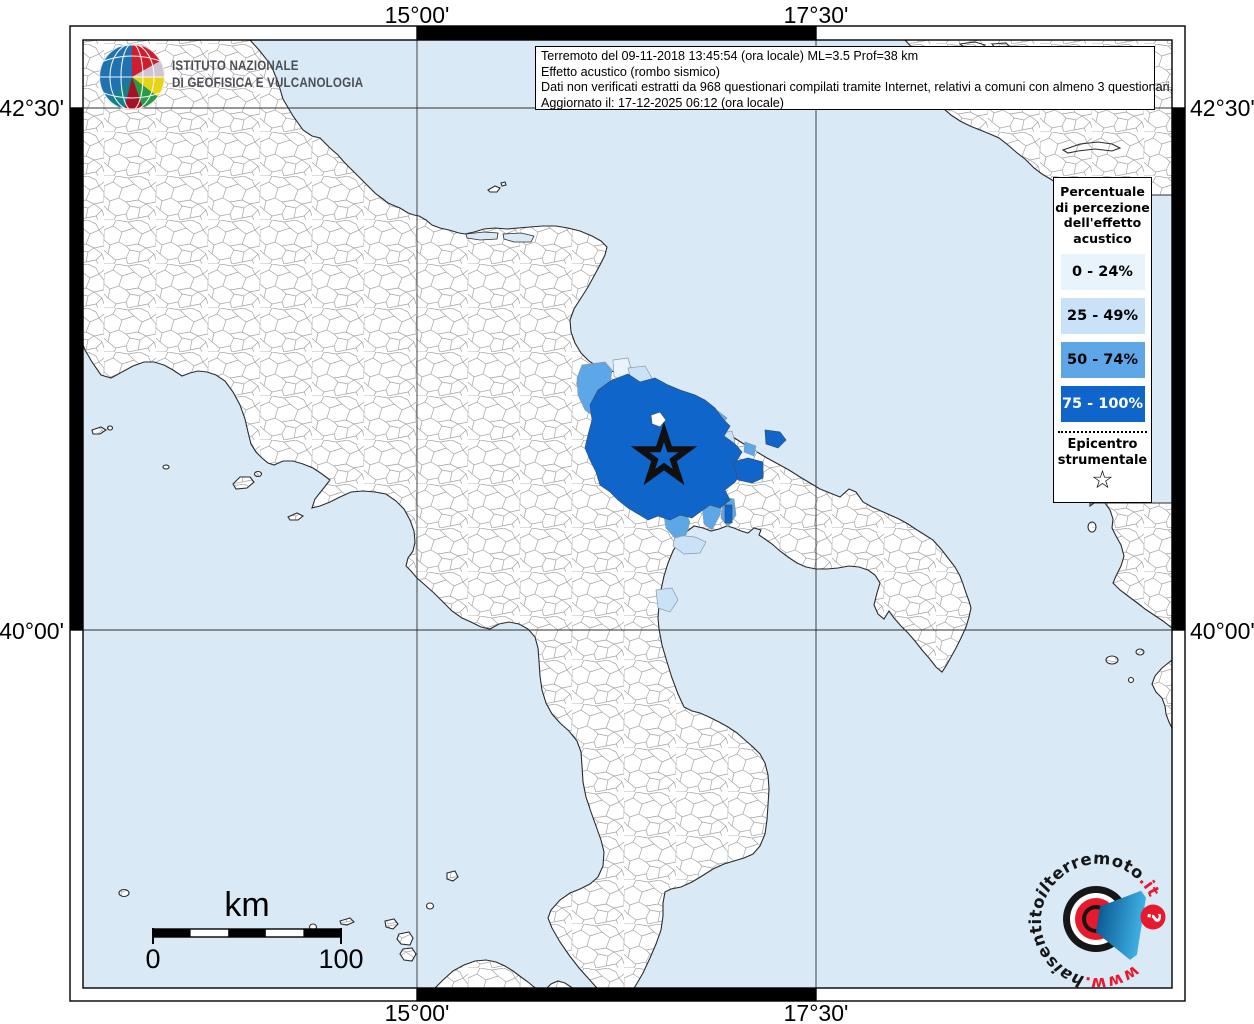 The width and height of the screenshot is (1254, 1024). Describe the element at coordinates (1102, 479) in the screenshot. I see `legend-star-icon: ☆` at that location.